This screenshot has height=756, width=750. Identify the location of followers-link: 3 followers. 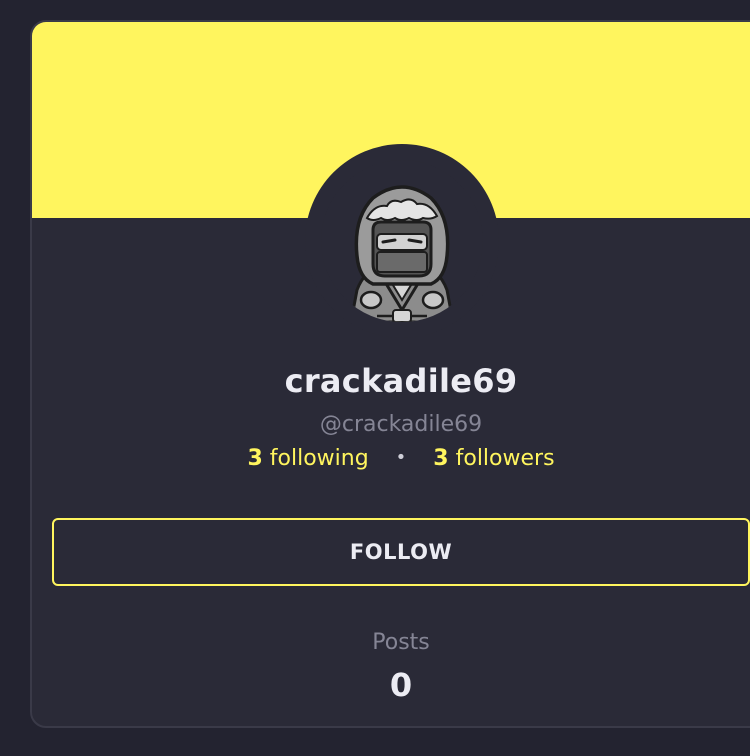
(493, 458).